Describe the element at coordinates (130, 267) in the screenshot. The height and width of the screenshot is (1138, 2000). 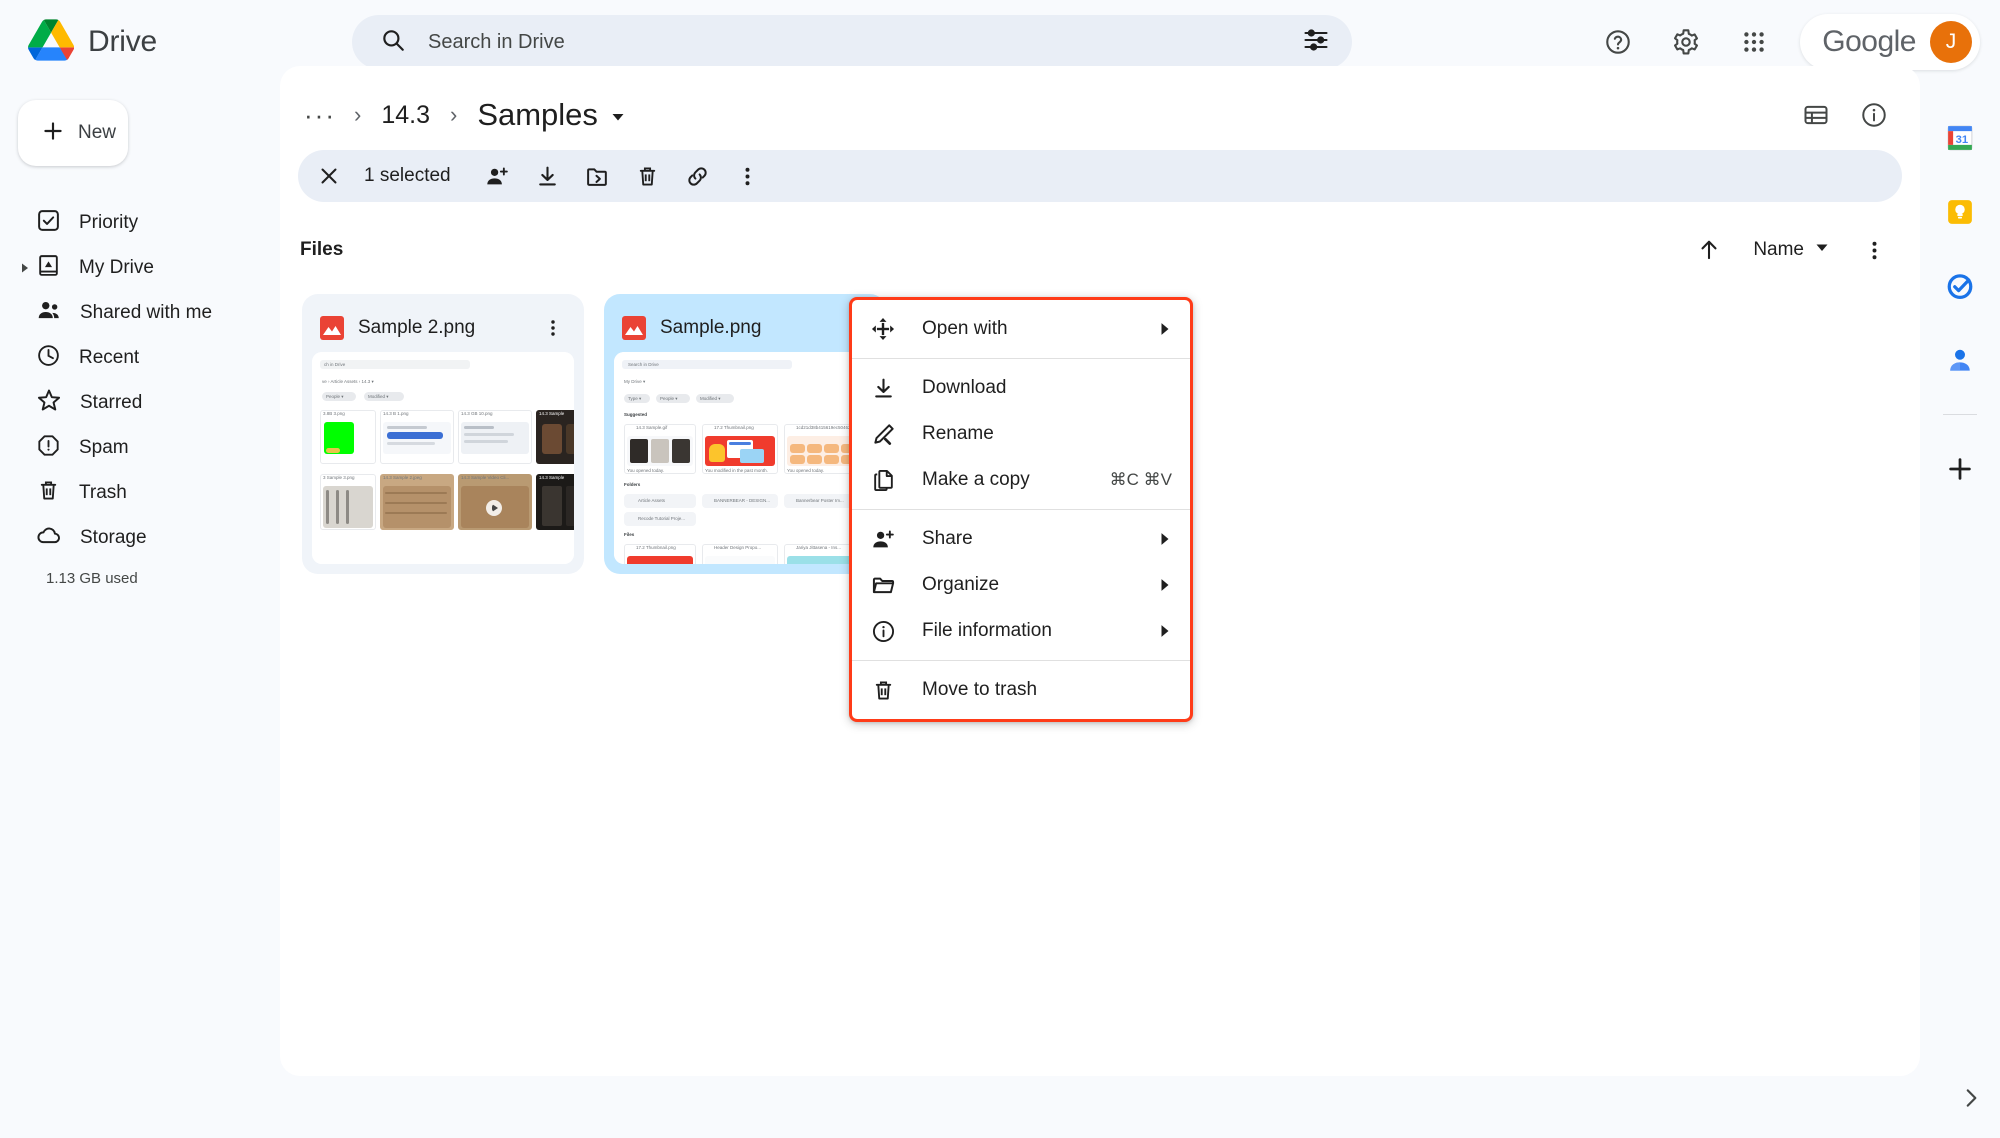
I see `sidebar-item-my-drive: My Drive` at that location.